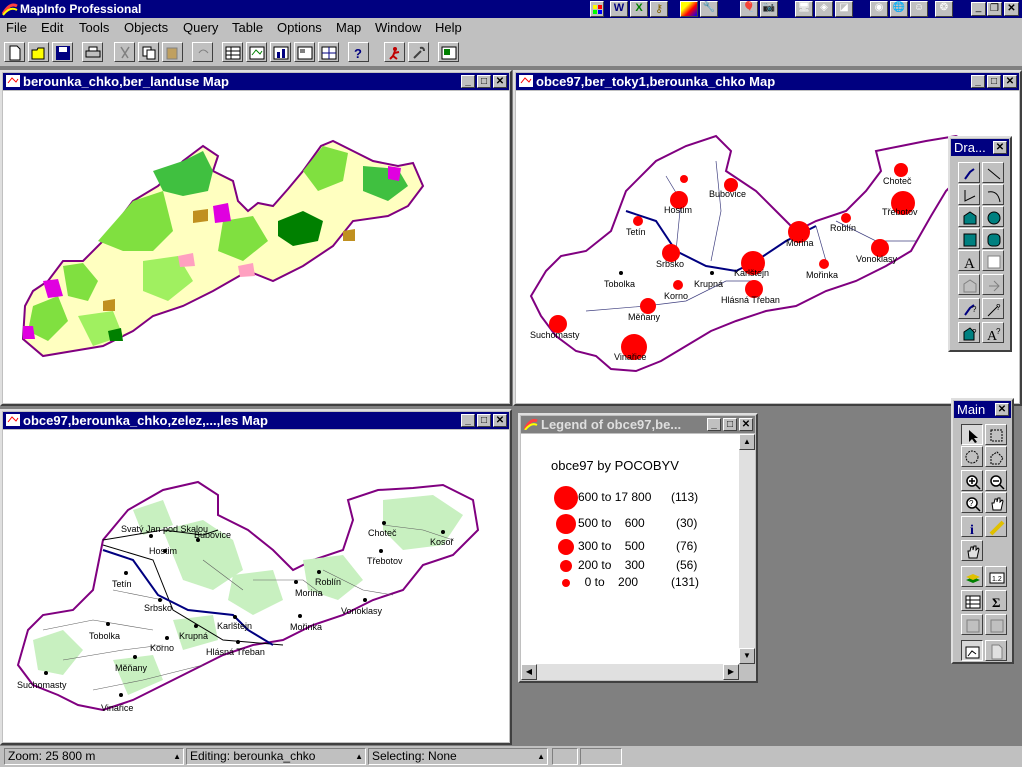 The height and width of the screenshot is (767, 1022). Describe the element at coordinates (639, 9) in the screenshot. I see `excel-icon: X` at that location.